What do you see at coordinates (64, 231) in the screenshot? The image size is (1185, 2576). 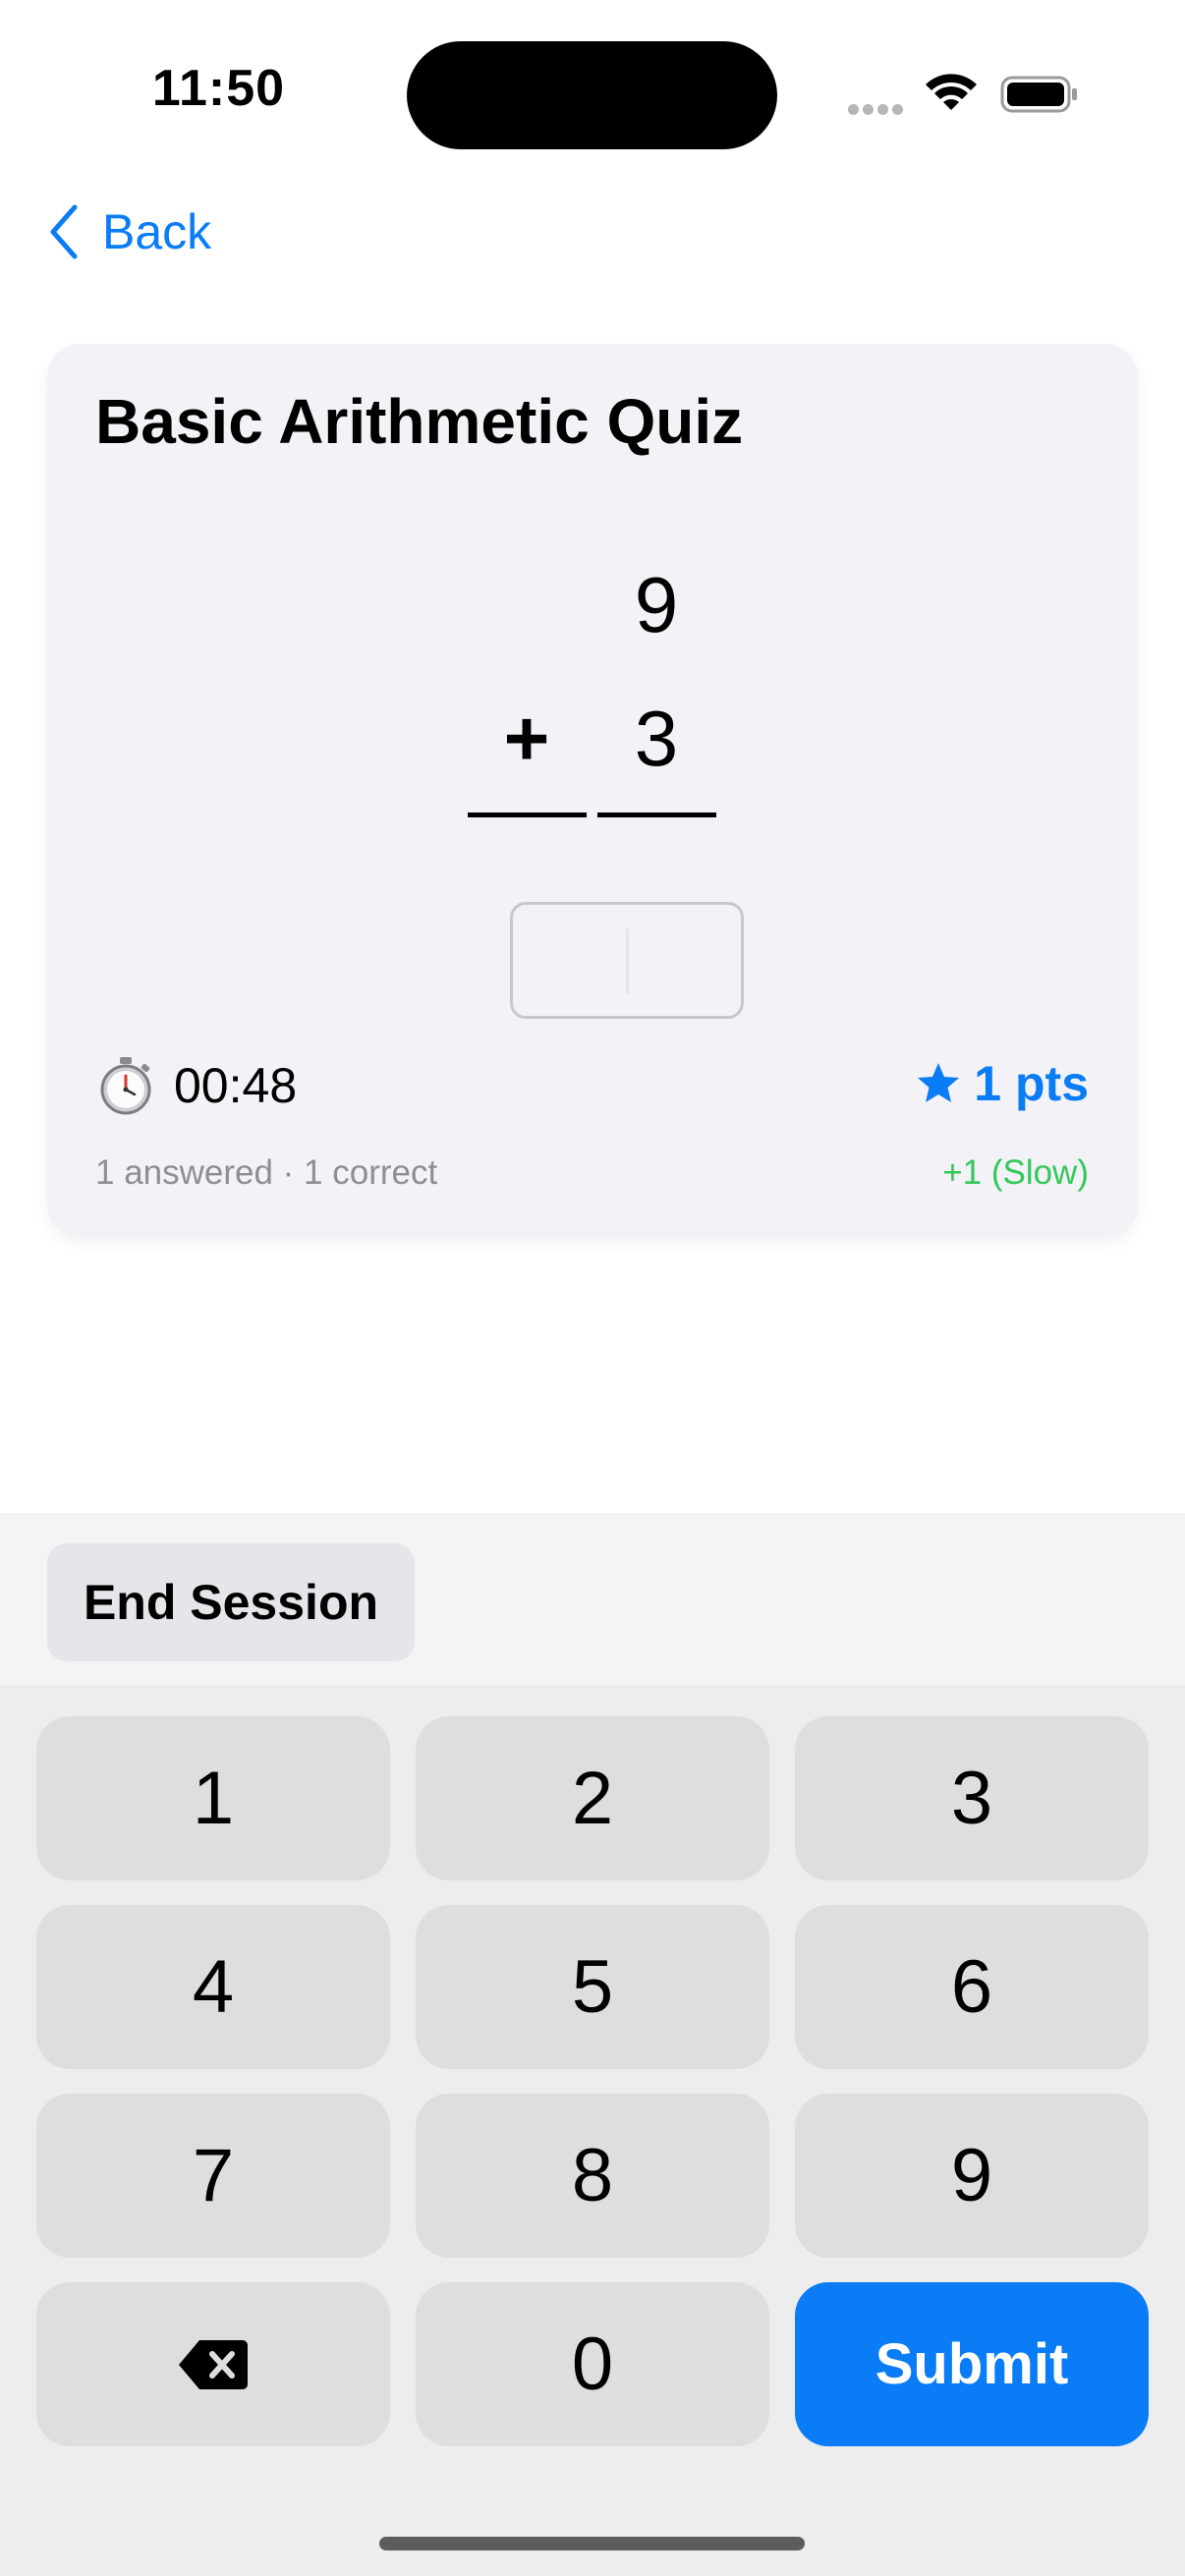 I see `chevron-left-icon` at bounding box center [64, 231].